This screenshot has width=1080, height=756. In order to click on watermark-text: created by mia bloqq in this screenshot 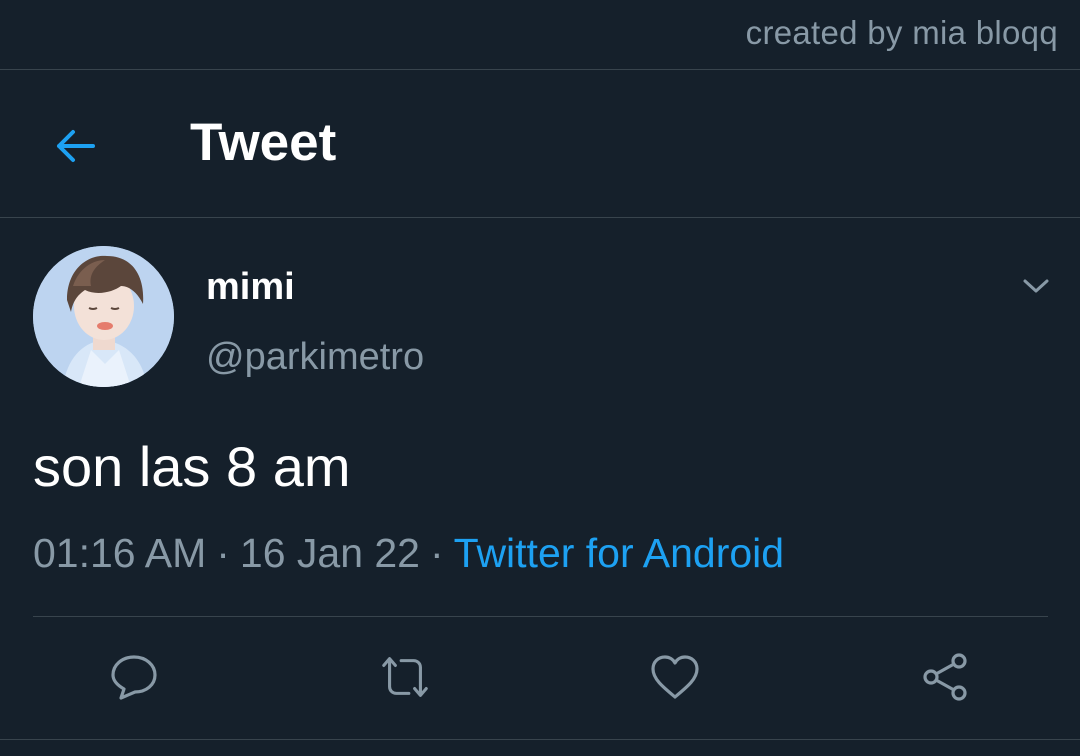, I will do `click(901, 32)`.